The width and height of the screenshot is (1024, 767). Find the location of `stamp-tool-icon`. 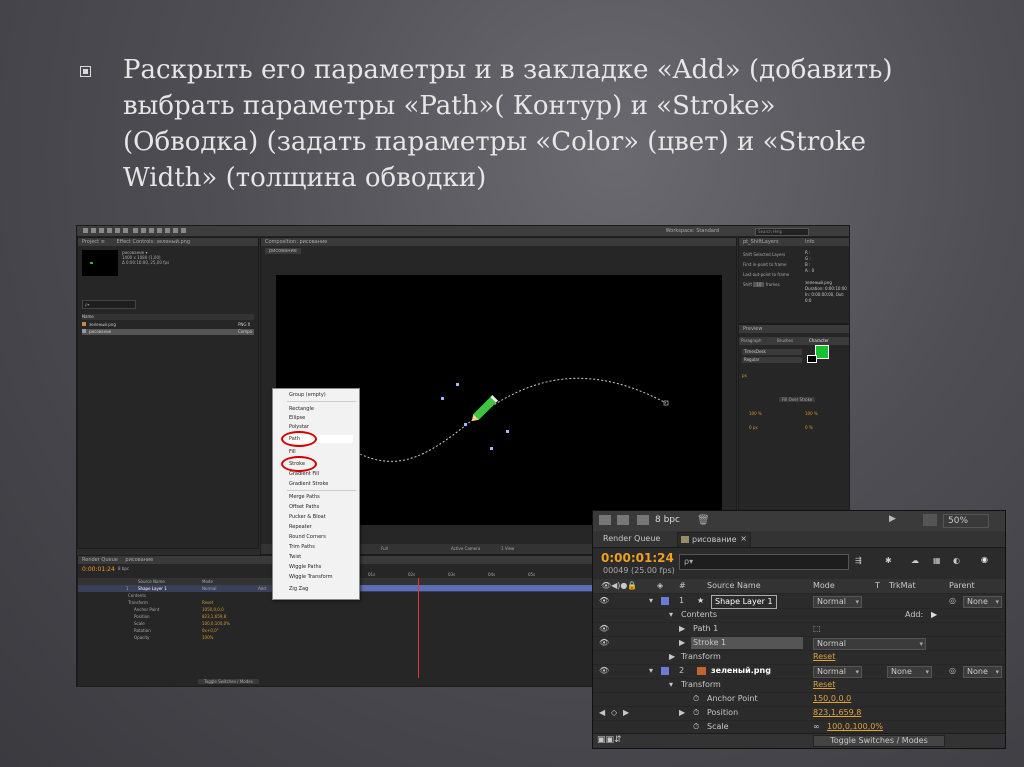

stamp-tool-icon is located at coordinates (167, 230).